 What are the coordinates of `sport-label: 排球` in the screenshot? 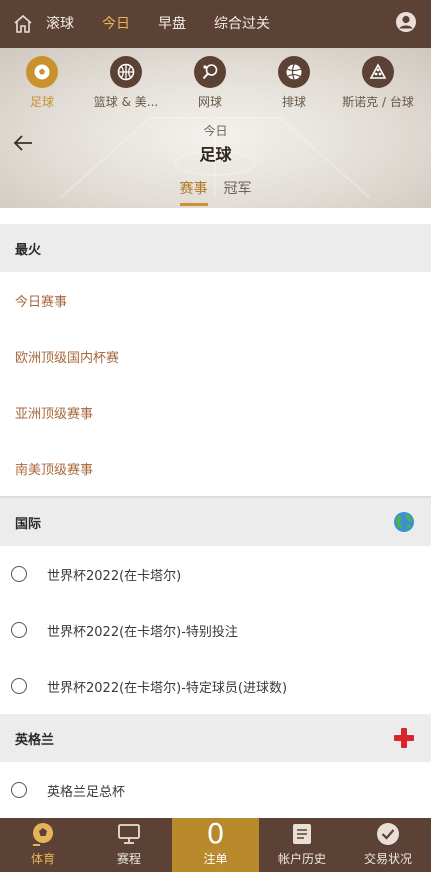 It's located at (293, 102).